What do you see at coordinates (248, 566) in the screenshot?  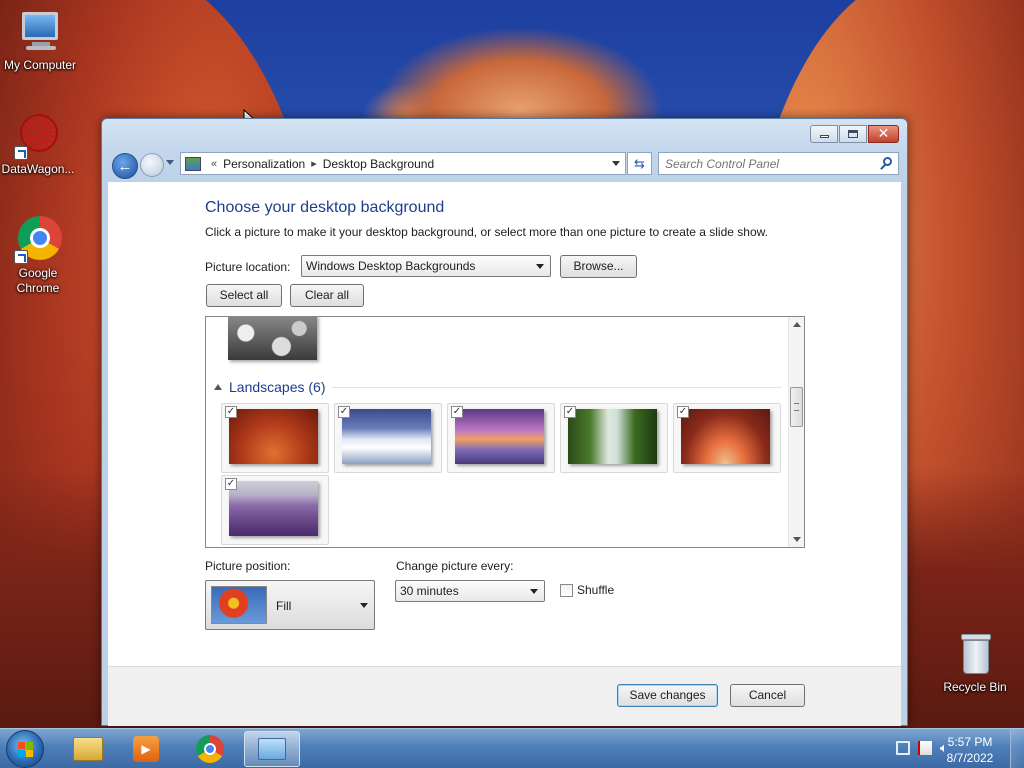 I see `picture-position-label: Picture position:` at bounding box center [248, 566].